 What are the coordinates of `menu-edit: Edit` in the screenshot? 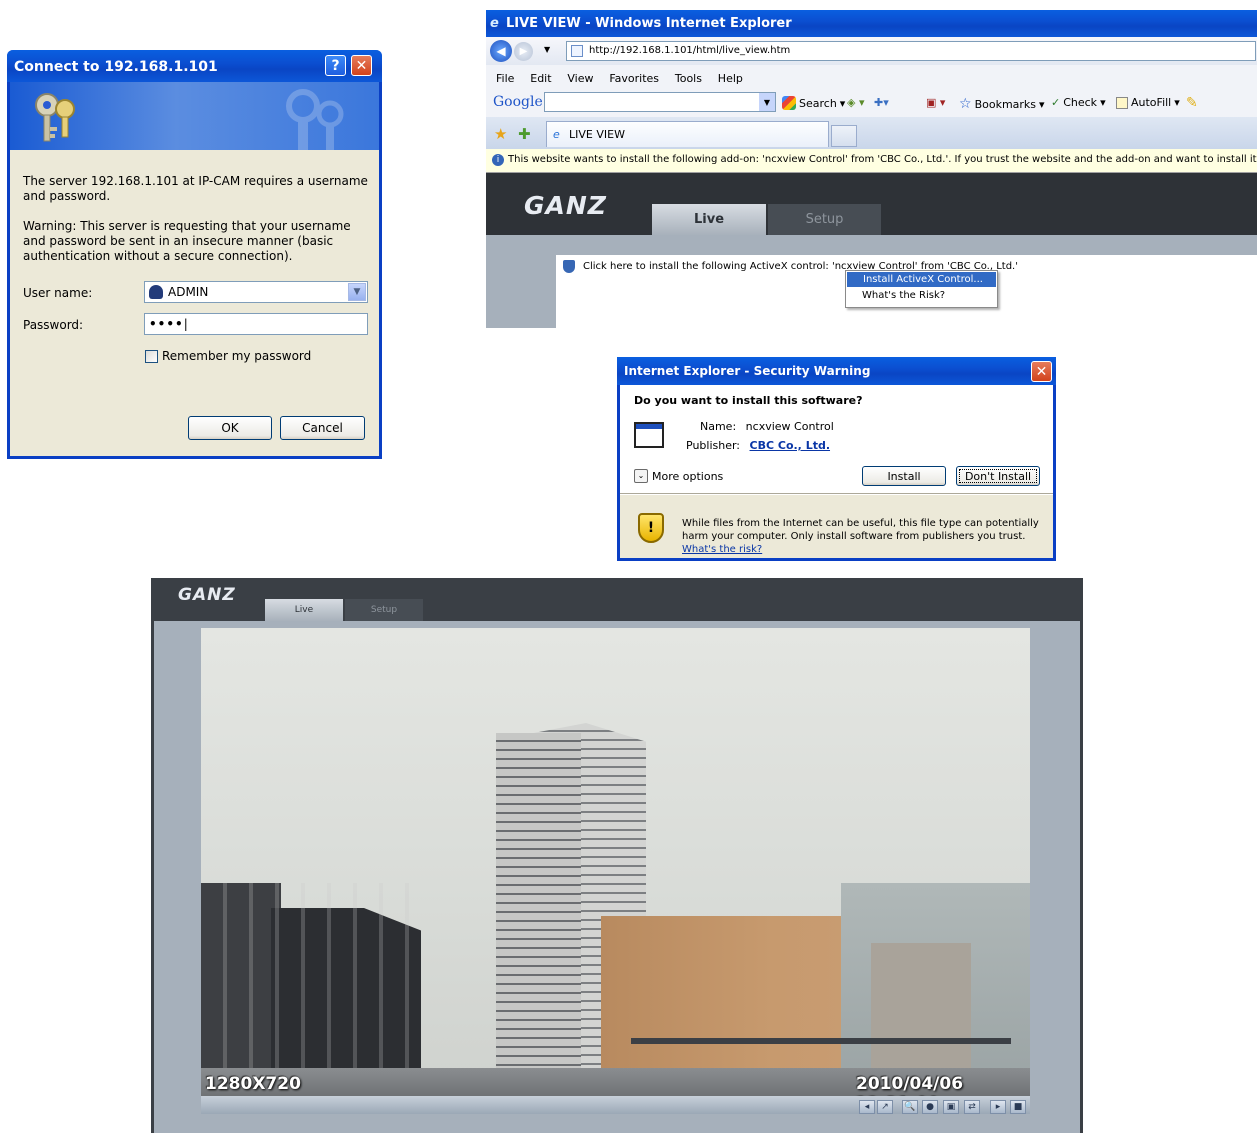 It's located at (540, 78).